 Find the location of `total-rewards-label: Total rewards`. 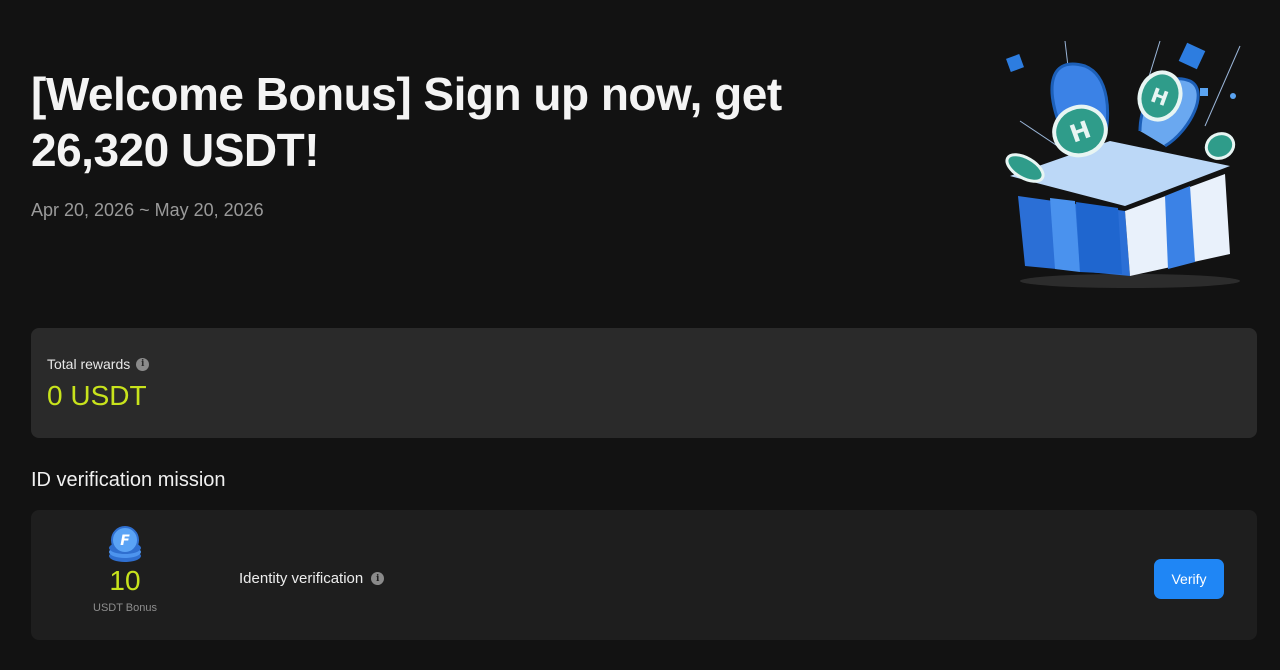

total-rewards-label: Total rewards is located at coordinates (89, 364).